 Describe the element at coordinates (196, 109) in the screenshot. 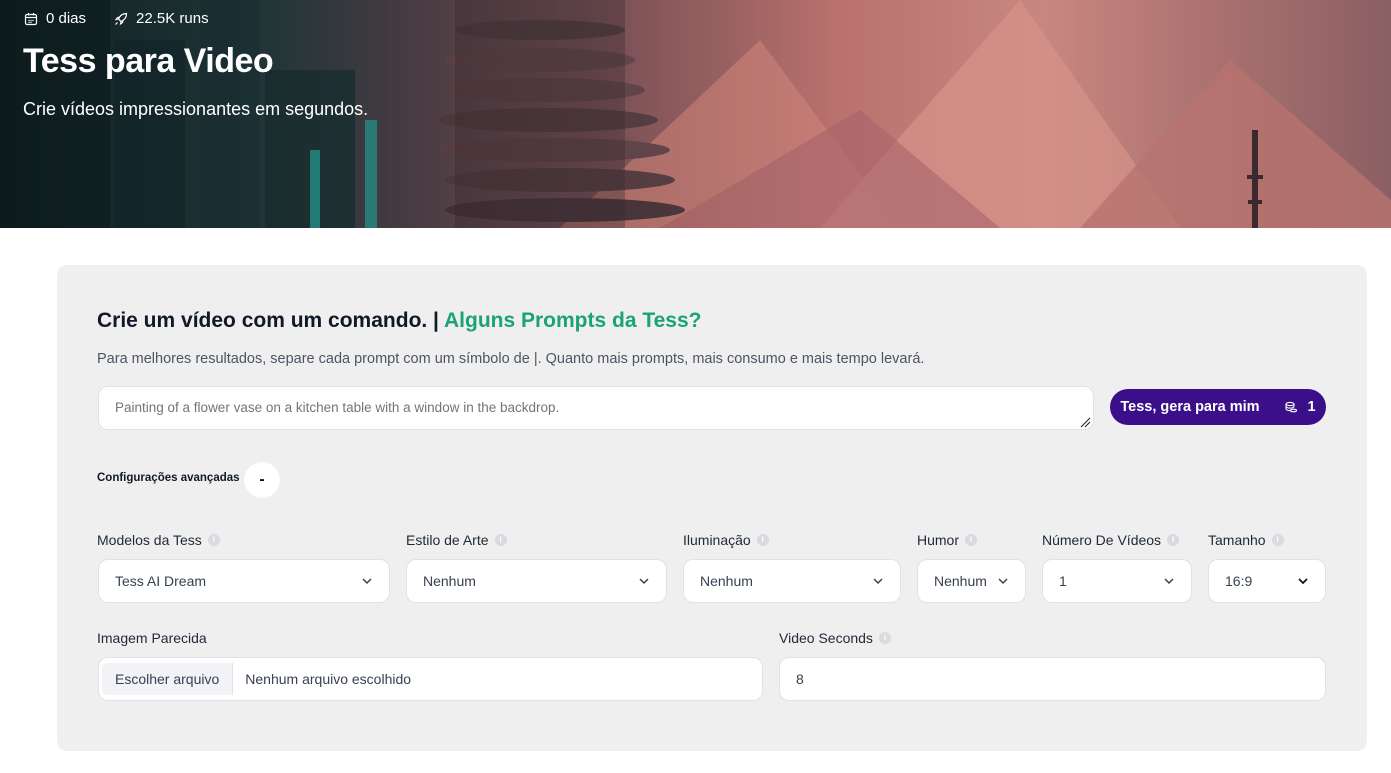

I see `page-subtitle: Crie vídeos impressionantes em segundos.` at that location.